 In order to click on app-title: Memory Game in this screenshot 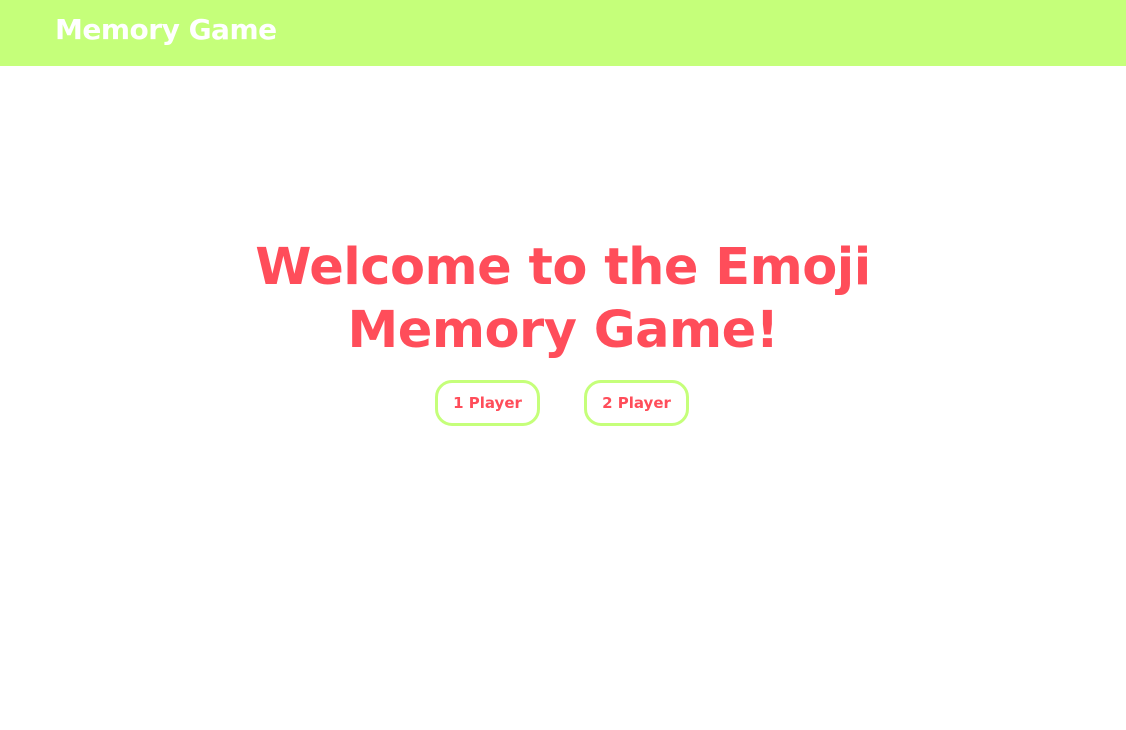, I will do `click(166, 30)`.